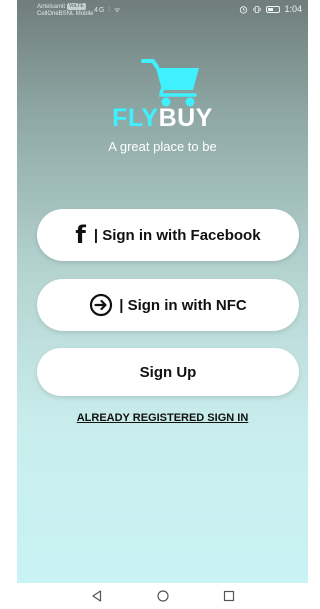 The width and height of the screenshot is (320, 609). Describe the element at coordinates (135, 118) in the screenshot. I see `logo-fly: FLY` at that location.